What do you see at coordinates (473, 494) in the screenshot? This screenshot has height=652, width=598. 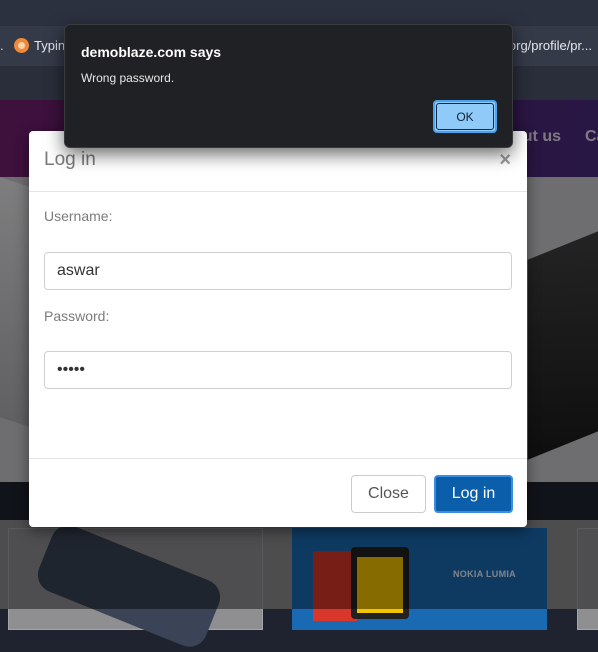 I see `login-button: Log in` at bounding box center [473, 494].